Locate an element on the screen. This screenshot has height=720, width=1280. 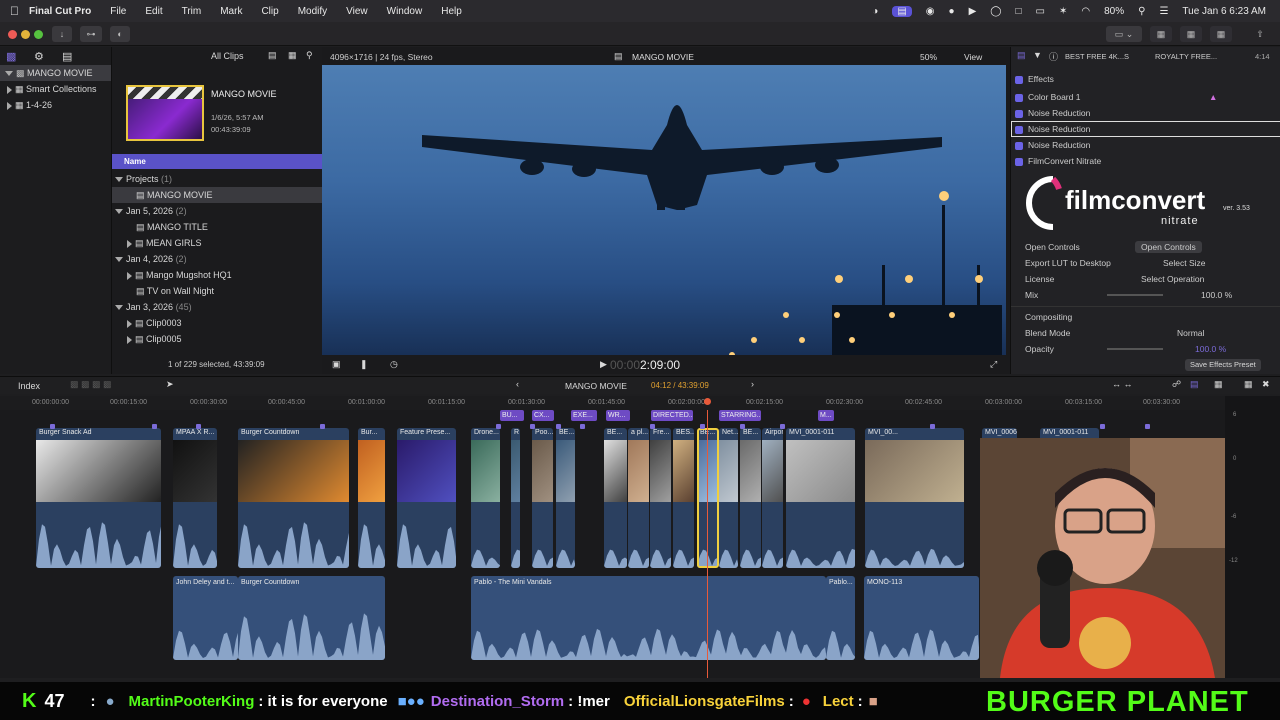
layout-icon-3: ▦ is located at coordinates (1221, 34).